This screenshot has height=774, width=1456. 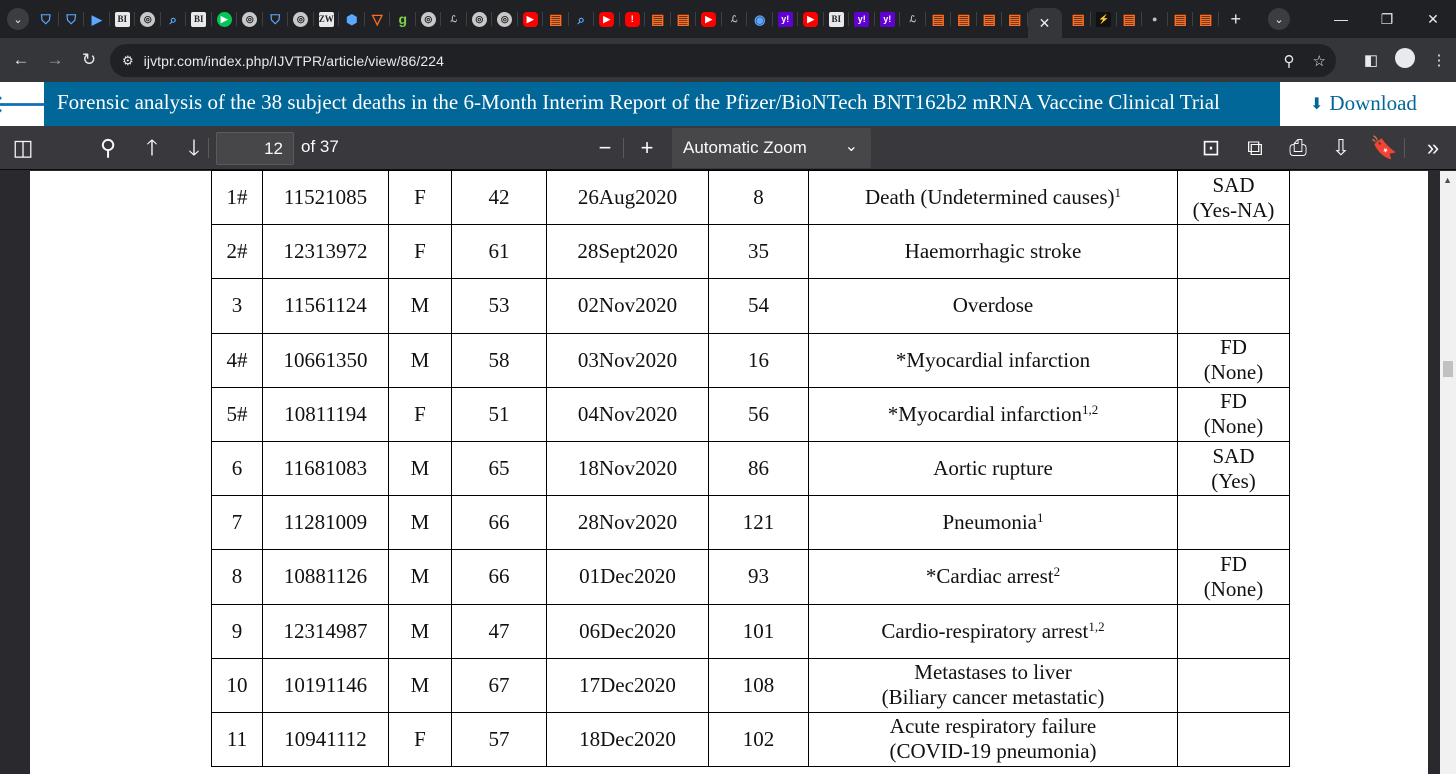 What do you see at coordinates (647, 148) in the screenshot?
I see `zoom-in-icon: +` at bounding box center [647, 148].